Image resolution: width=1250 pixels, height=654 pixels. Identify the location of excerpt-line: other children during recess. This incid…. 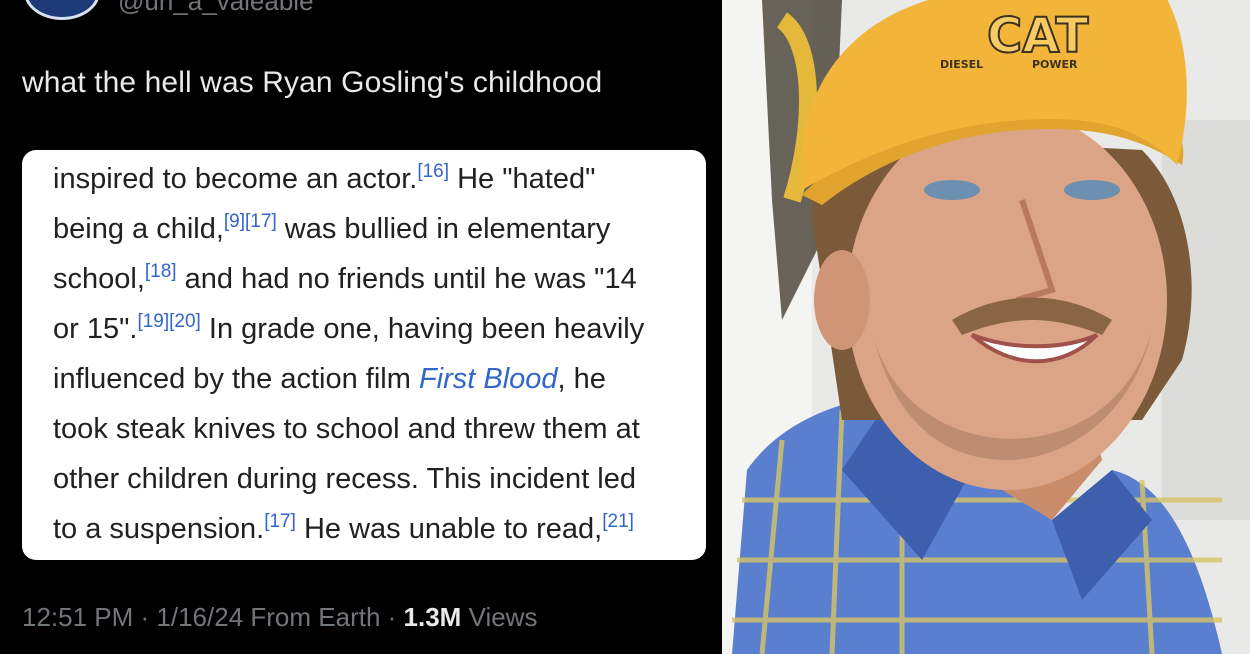
(378, 479).